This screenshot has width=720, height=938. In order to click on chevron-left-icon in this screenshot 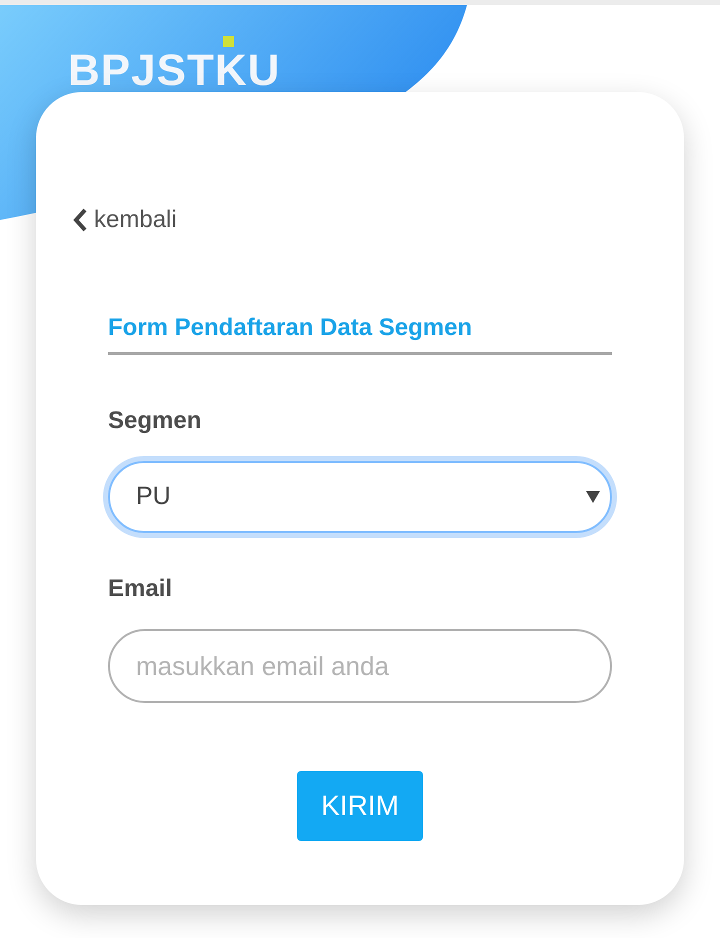, I will do `click(80, 220)`.